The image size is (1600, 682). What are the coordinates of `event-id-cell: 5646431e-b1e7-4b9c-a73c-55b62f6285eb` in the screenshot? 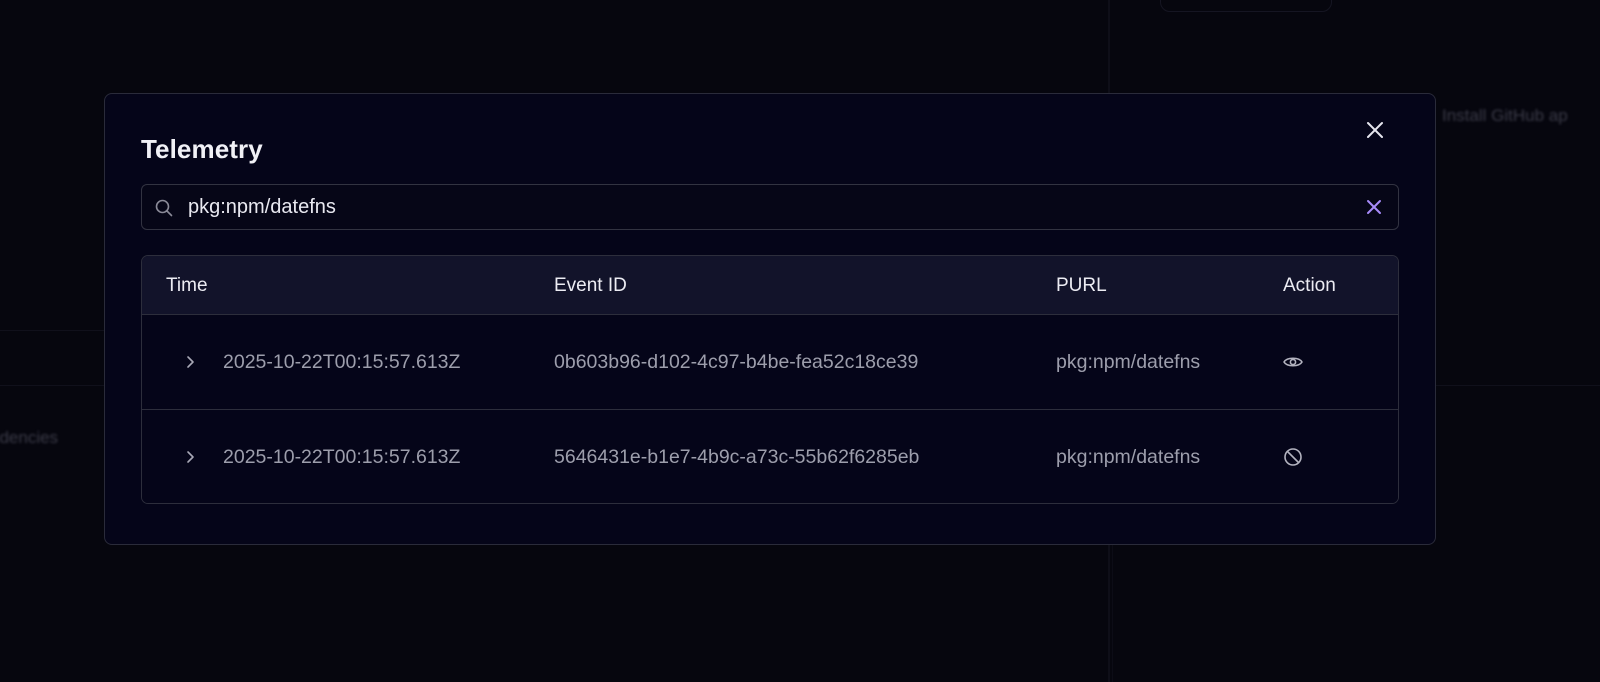 It's located at (737, 457).